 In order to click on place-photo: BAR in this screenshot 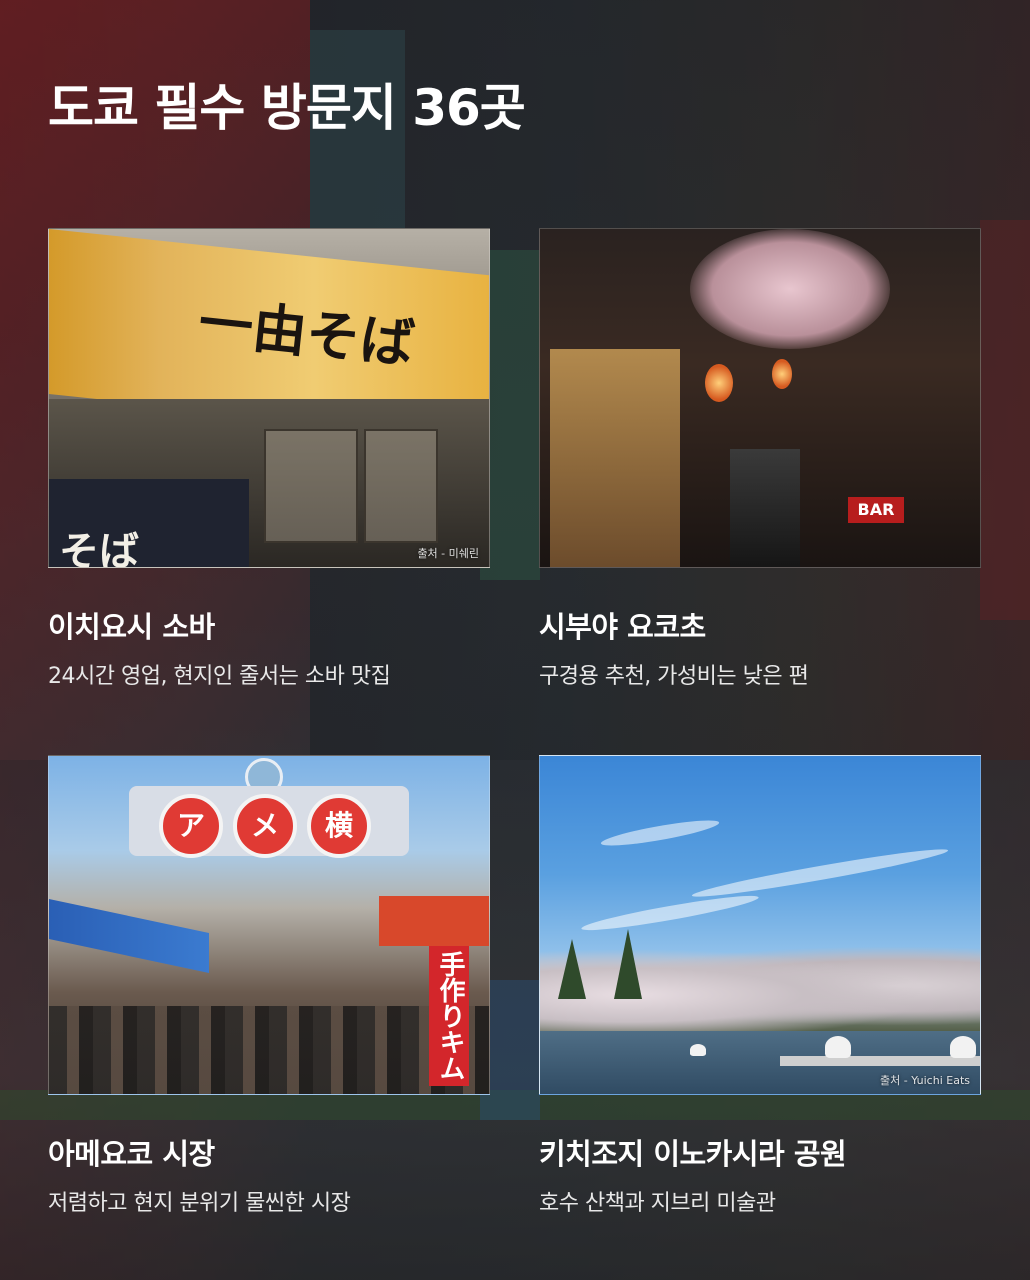, I will do `click(760, 398)`.